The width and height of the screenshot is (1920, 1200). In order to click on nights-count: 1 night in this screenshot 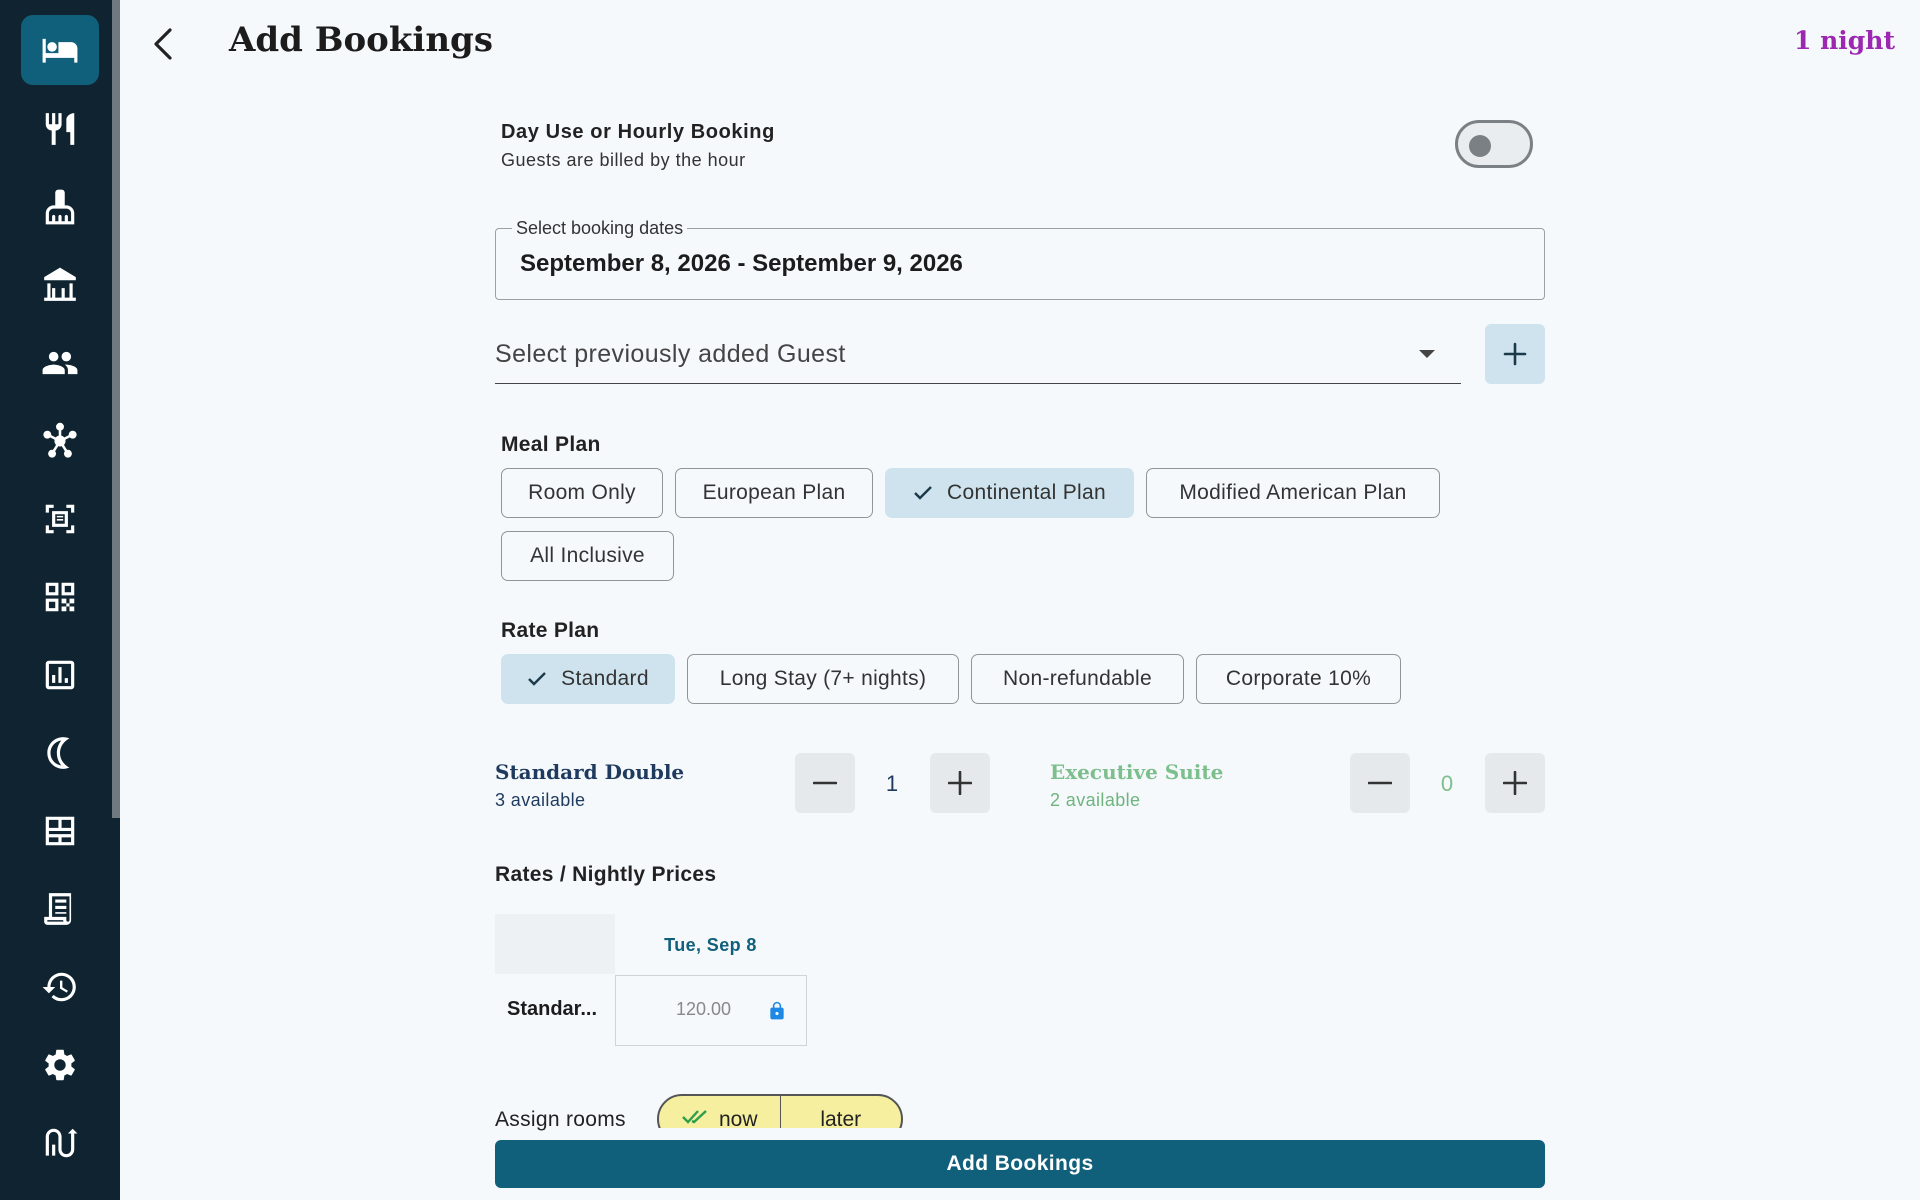, I will do `click(1844, 40)`.